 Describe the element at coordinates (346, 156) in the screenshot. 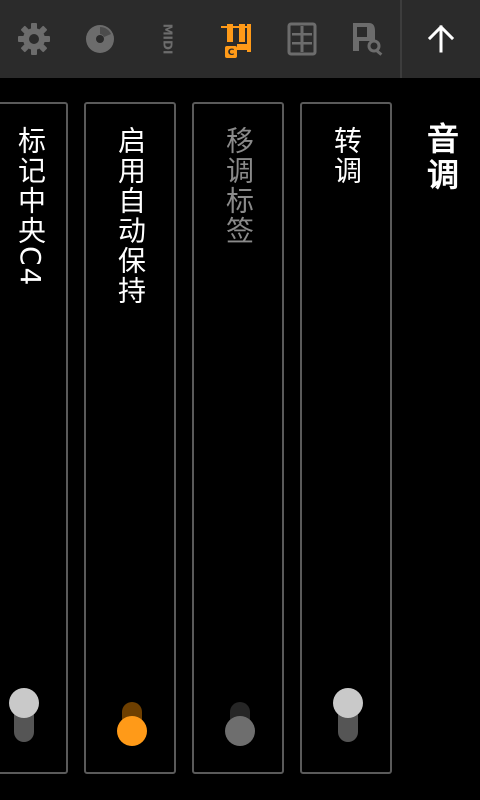

I see `setting-label-transpose: 转调` at that location.